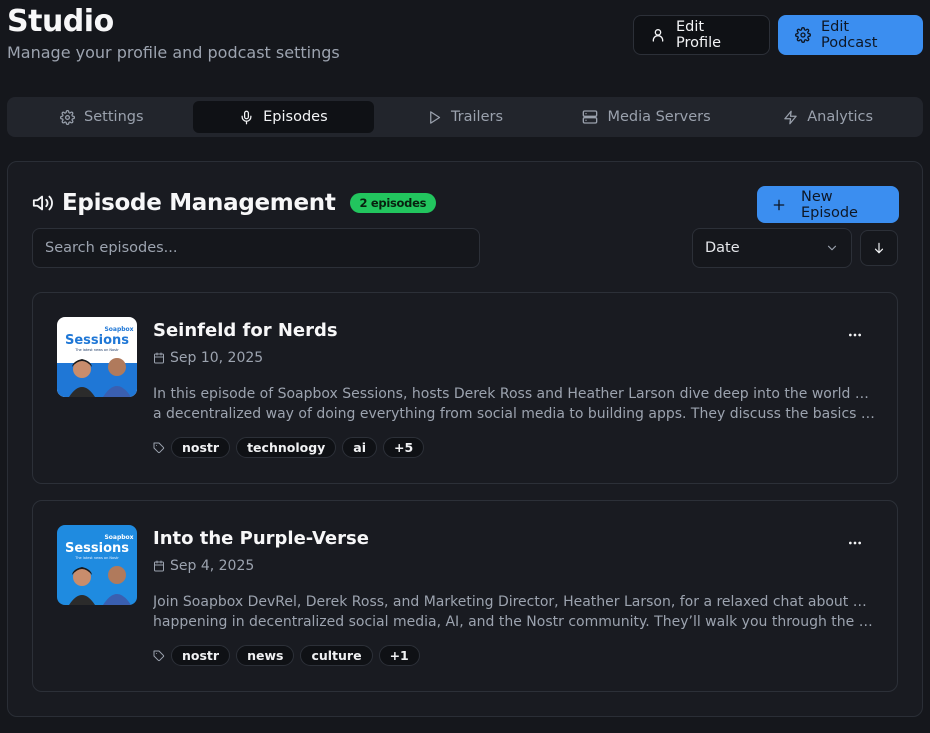 This screenshot has height=733, width=930. I want to click on arrow-down-icon, so click(879, 248).